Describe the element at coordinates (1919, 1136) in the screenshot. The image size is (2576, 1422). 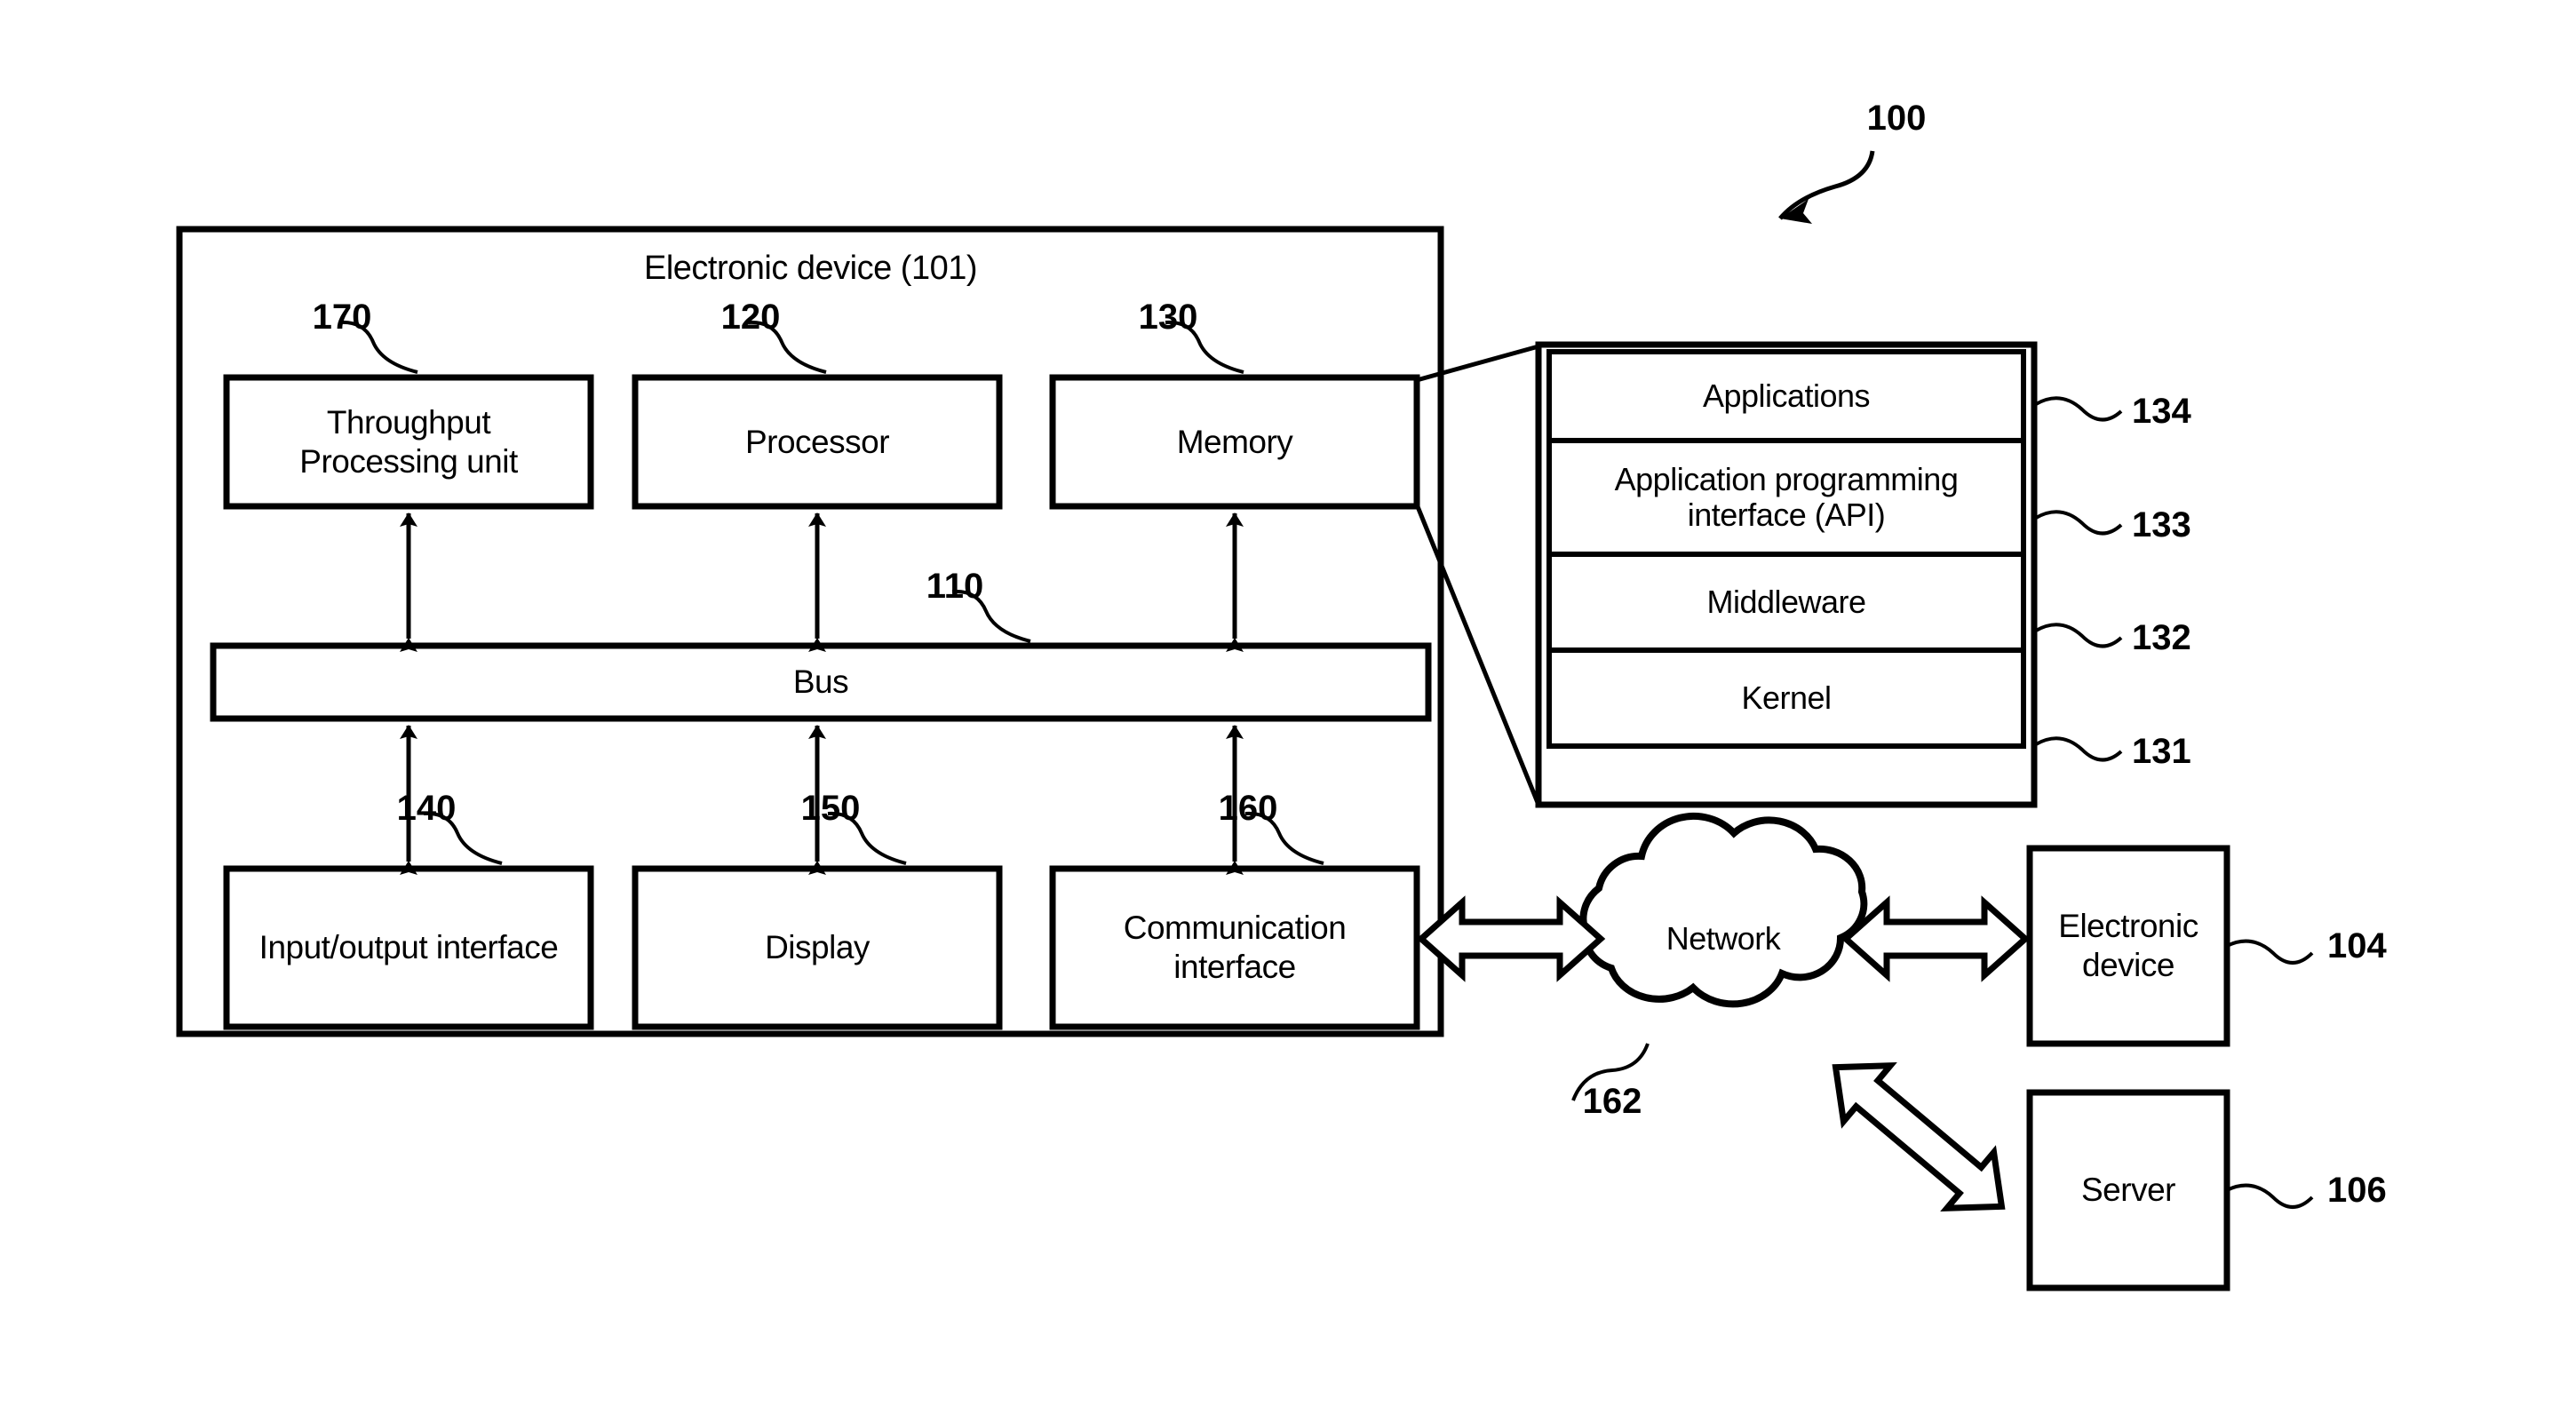
I see `arrow-network-to-server` at that location.